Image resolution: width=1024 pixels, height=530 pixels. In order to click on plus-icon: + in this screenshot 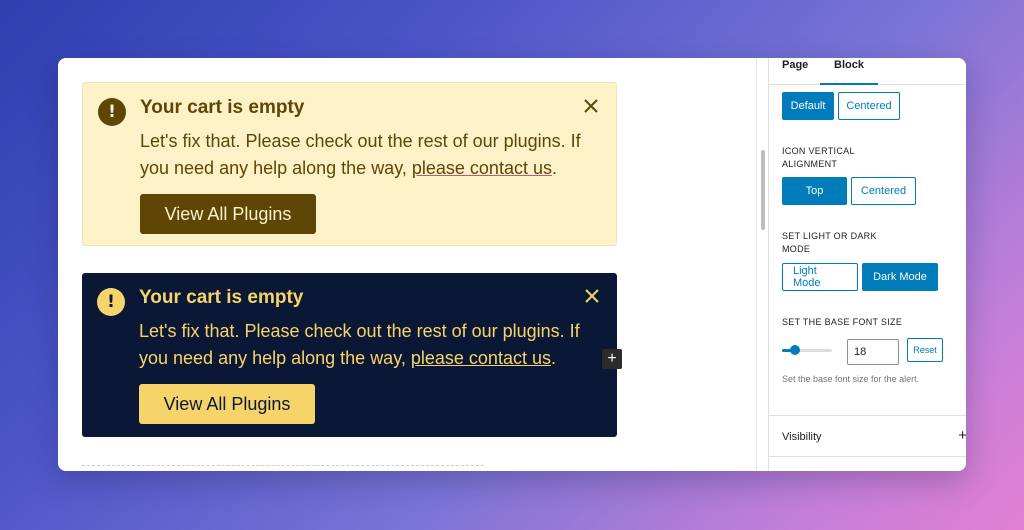, I will do `click(962, 435)`.